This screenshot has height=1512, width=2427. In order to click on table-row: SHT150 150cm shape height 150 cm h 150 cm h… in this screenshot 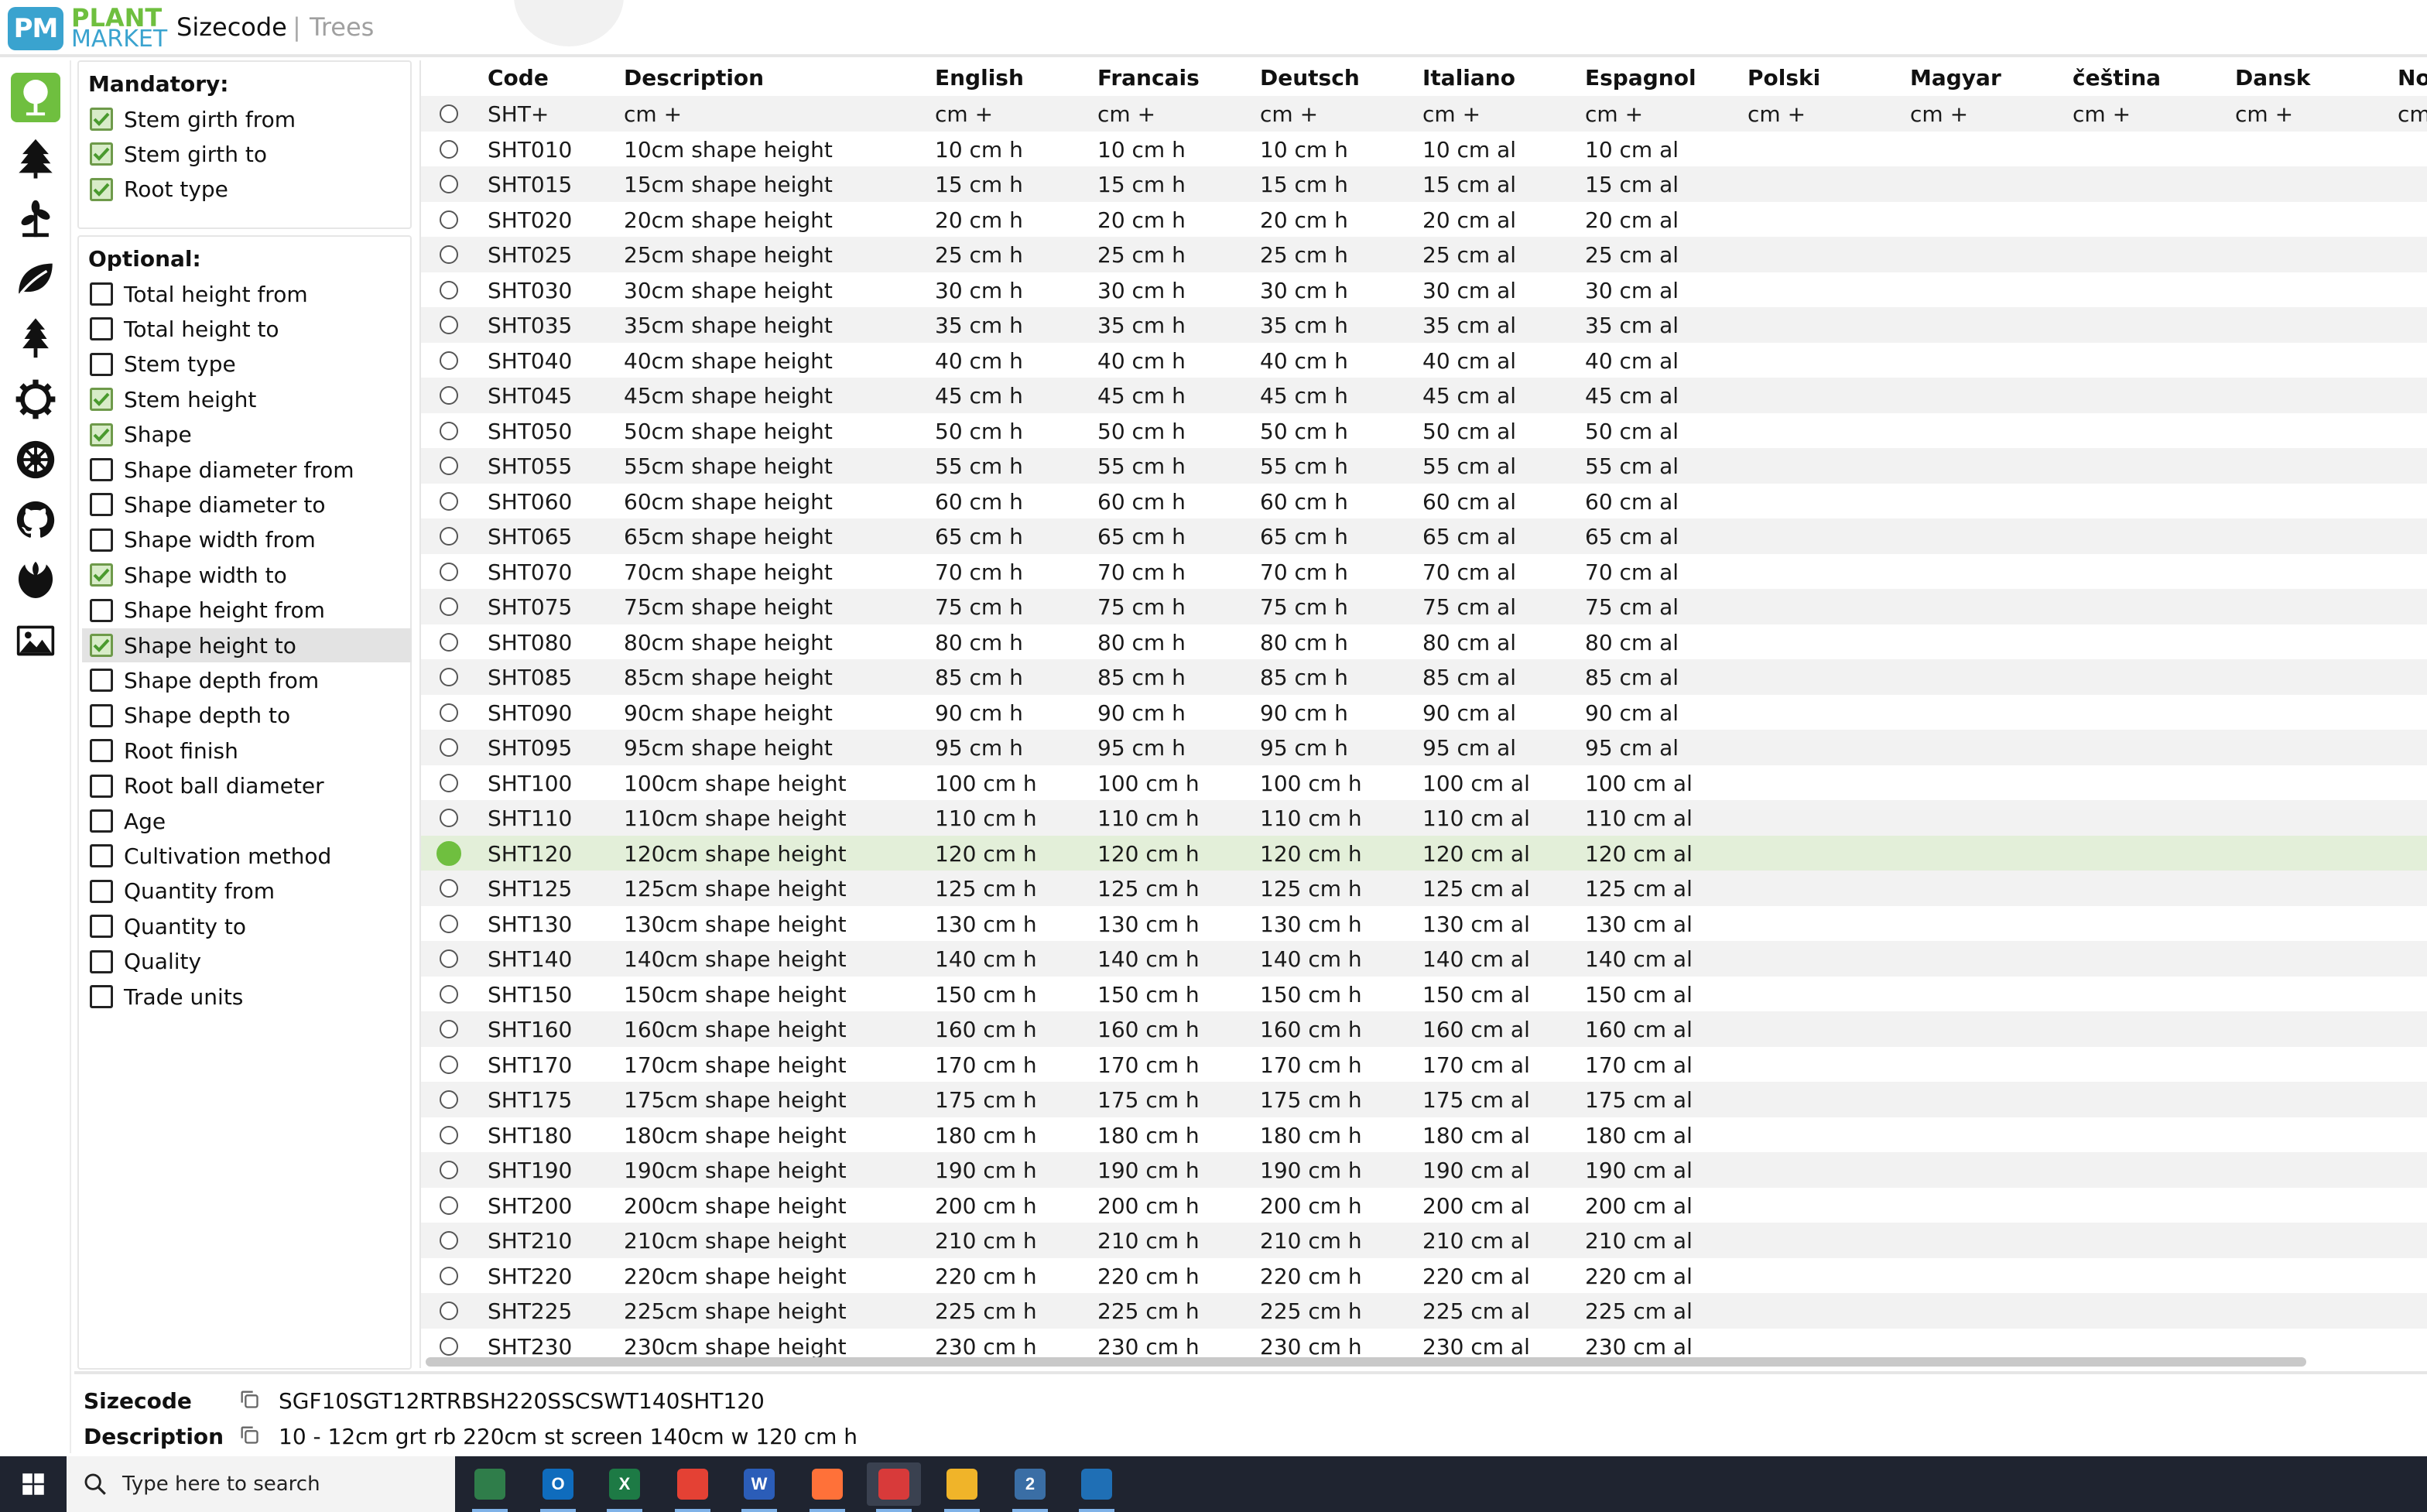, I will do `click(1424, 993)`.